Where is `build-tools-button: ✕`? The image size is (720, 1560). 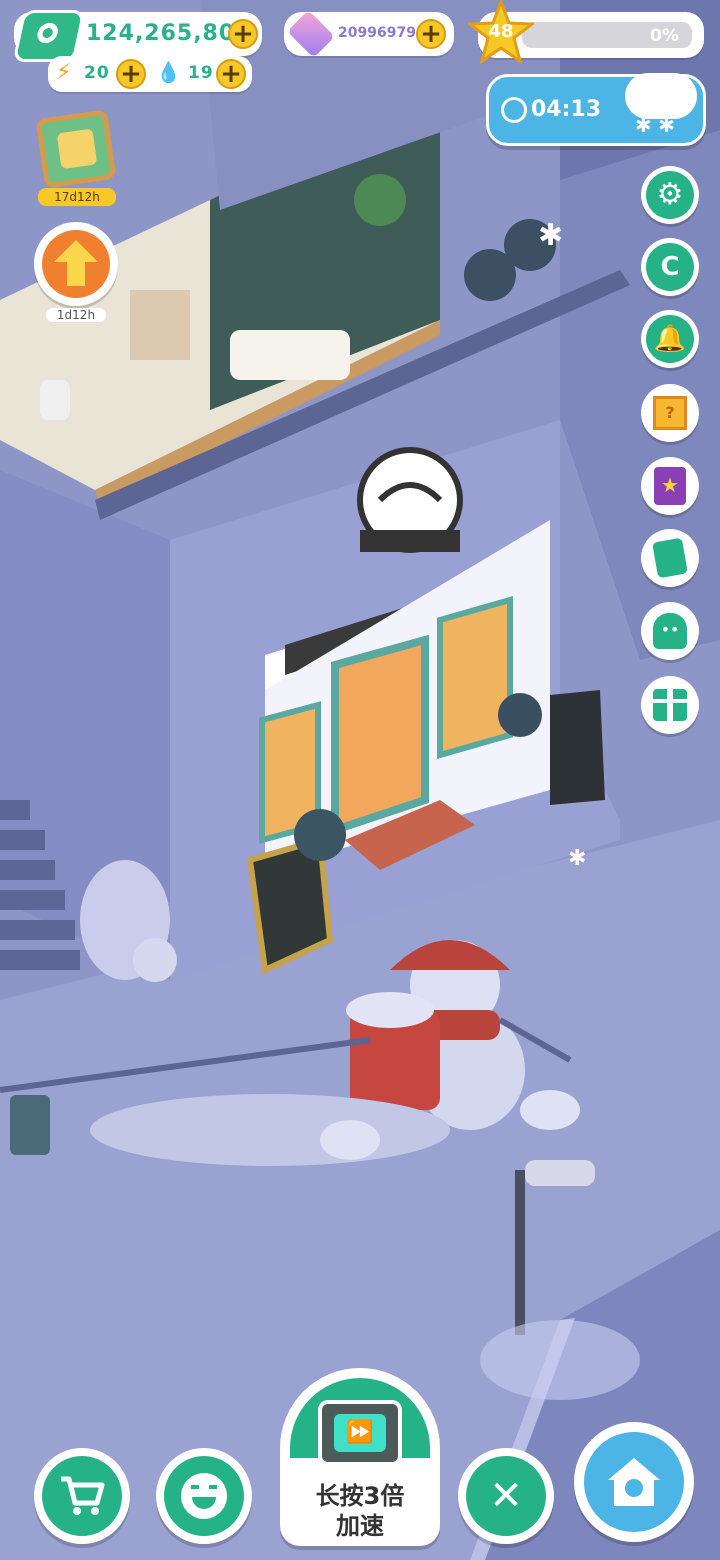 build-tools-button: ✕ is located at coordinates (506, 1496).